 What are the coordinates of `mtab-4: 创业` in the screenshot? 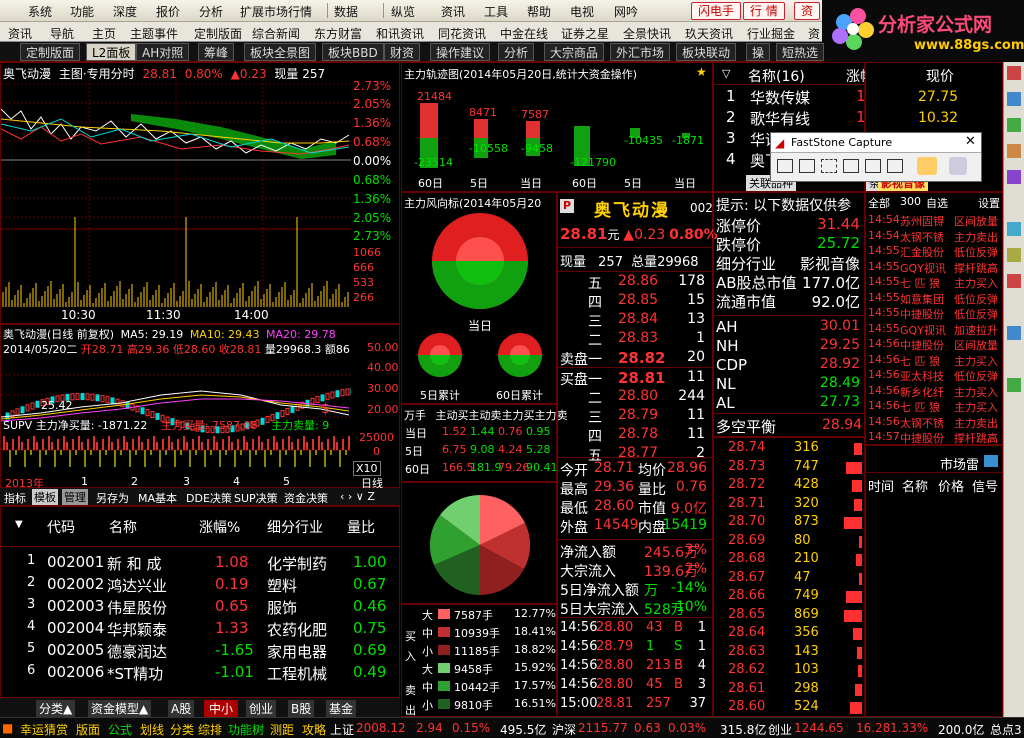 It's located at (261, 708).